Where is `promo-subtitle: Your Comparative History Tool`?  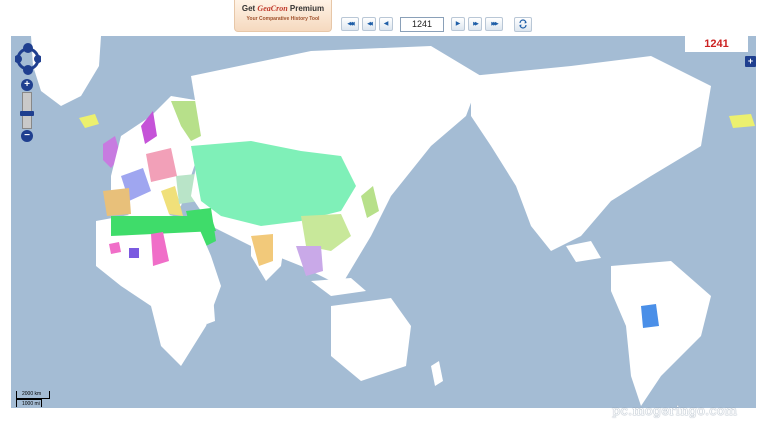 promo-subtitle: Your Comparative History Tool is located at coordinates (283, 19).